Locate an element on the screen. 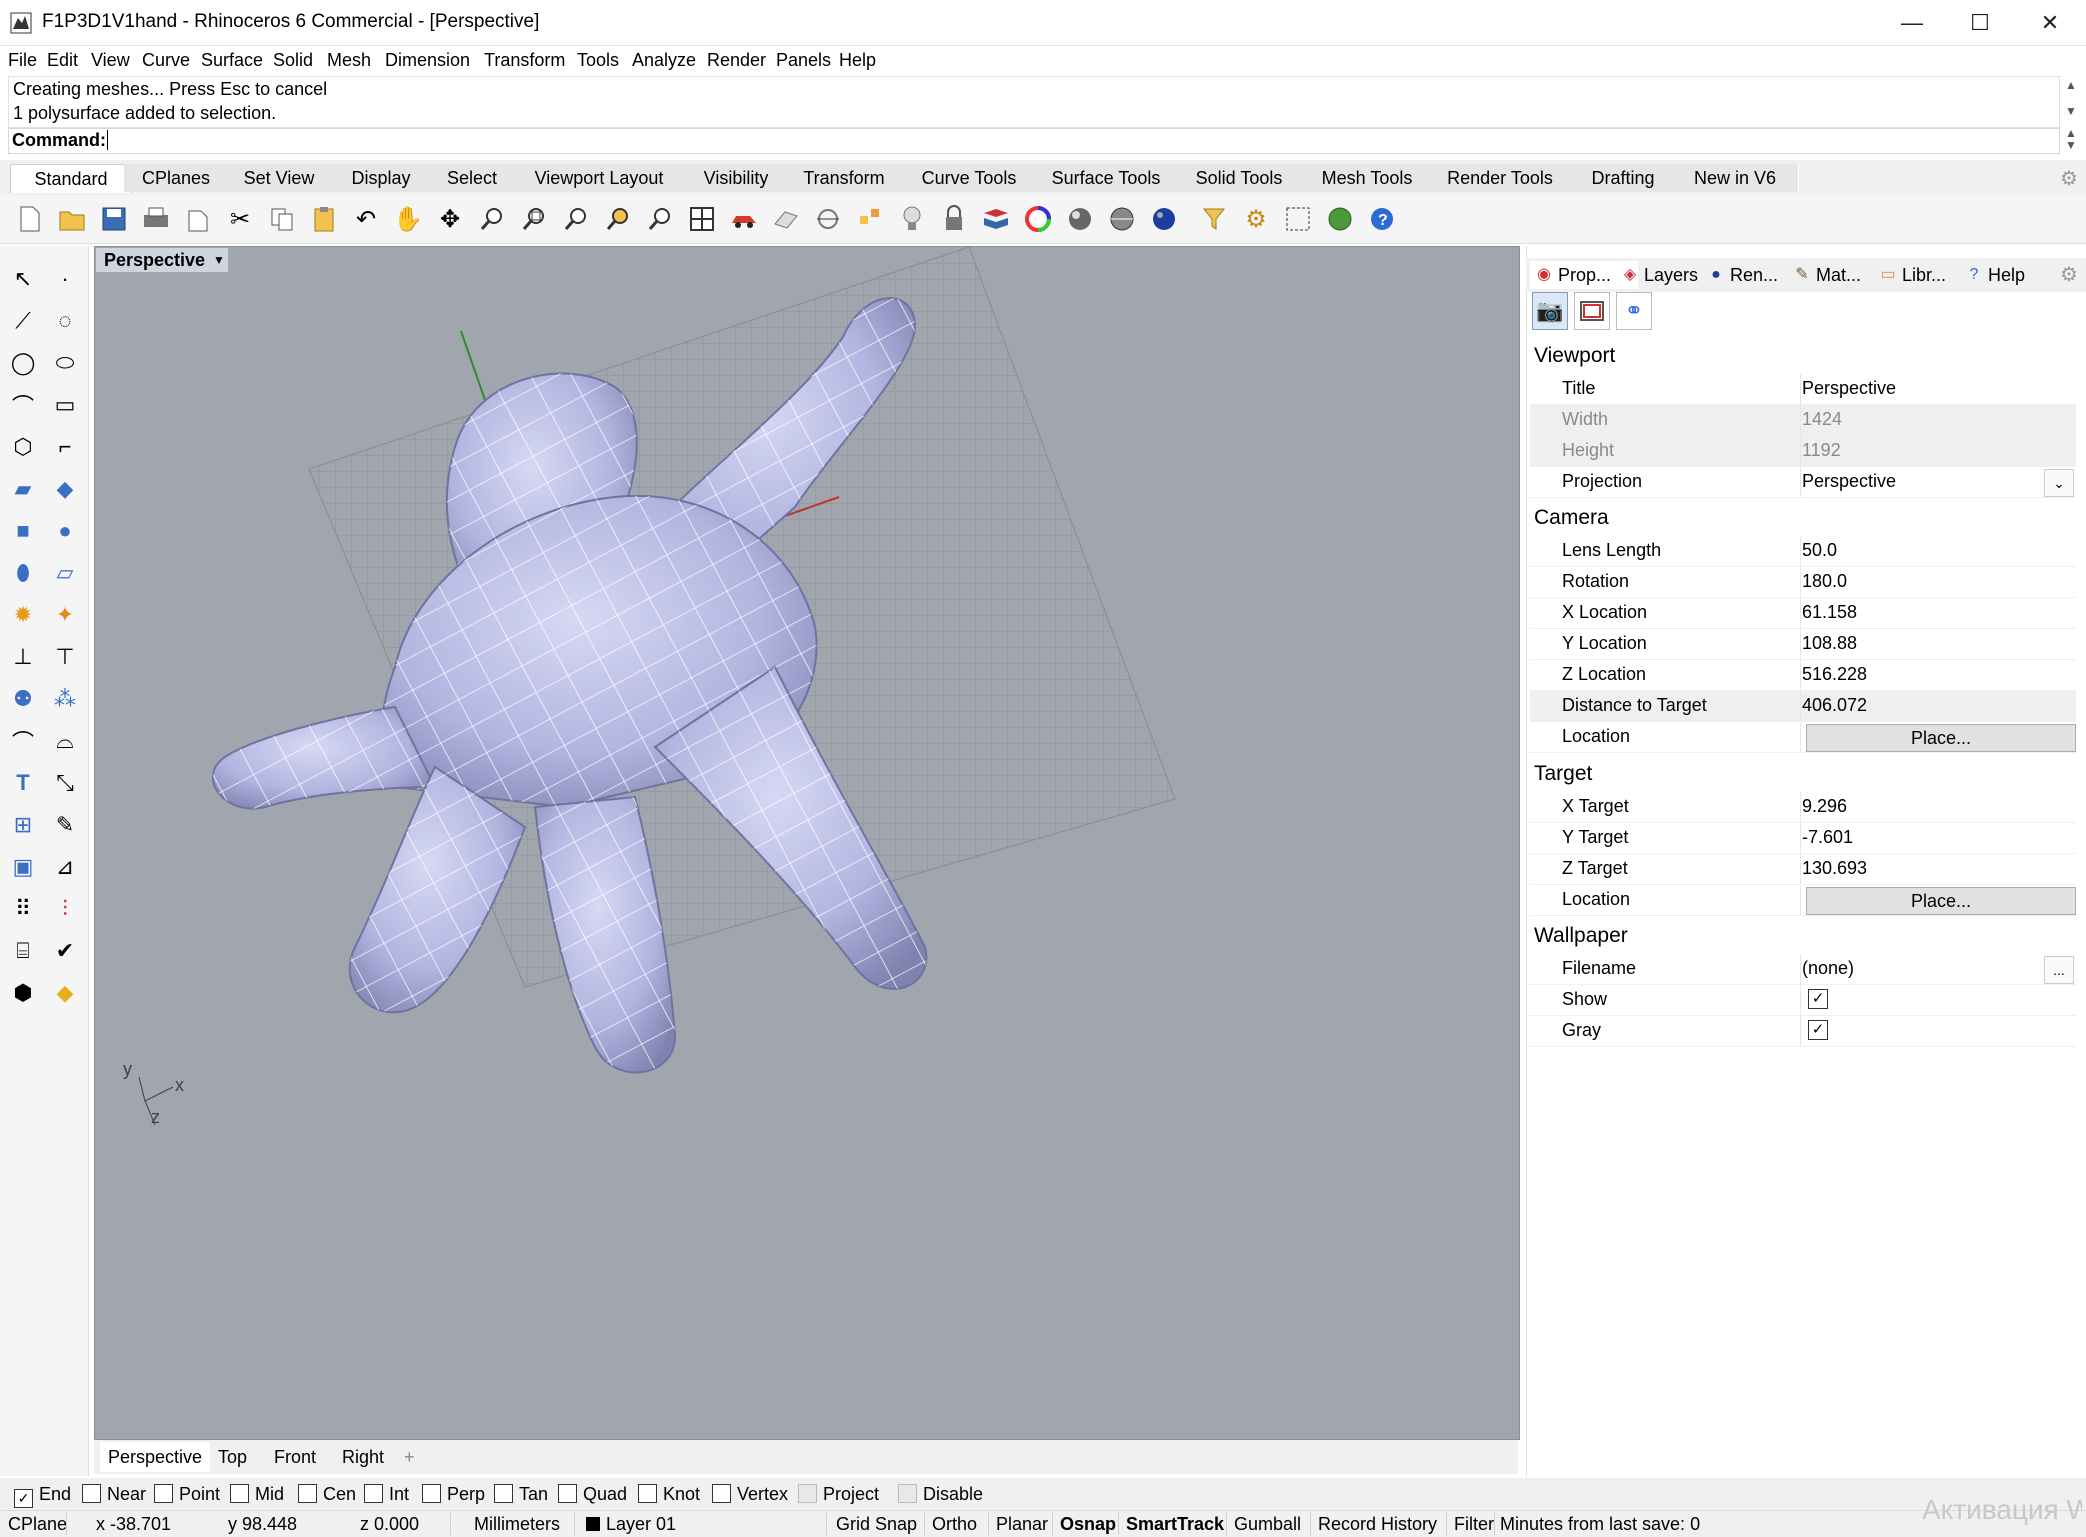 The width and height of the screenshot is (2086, 1537). mesh-icon: ▱ is located at coordinates (65, 573).